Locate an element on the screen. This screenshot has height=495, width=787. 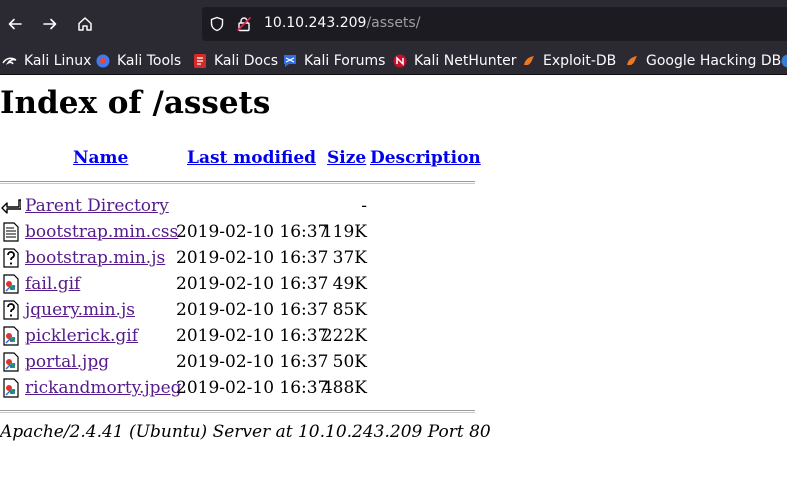
bookmark-label: Kali Tools is located at coordinates (149, 61).